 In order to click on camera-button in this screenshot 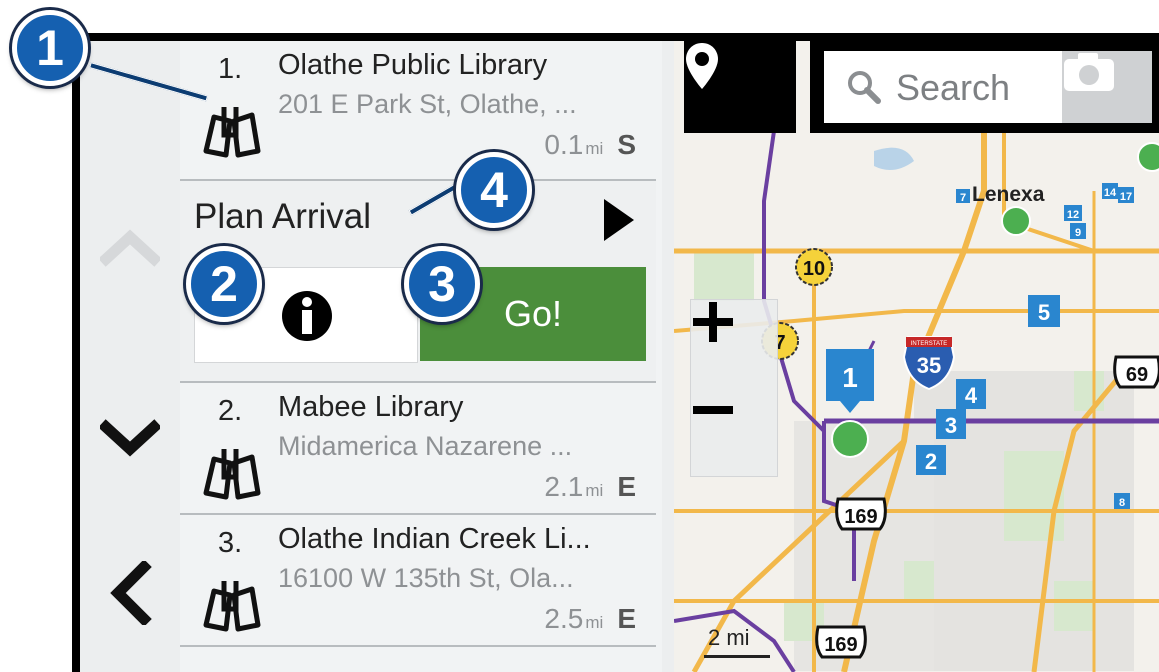, I will do `click(1107, 87)`.